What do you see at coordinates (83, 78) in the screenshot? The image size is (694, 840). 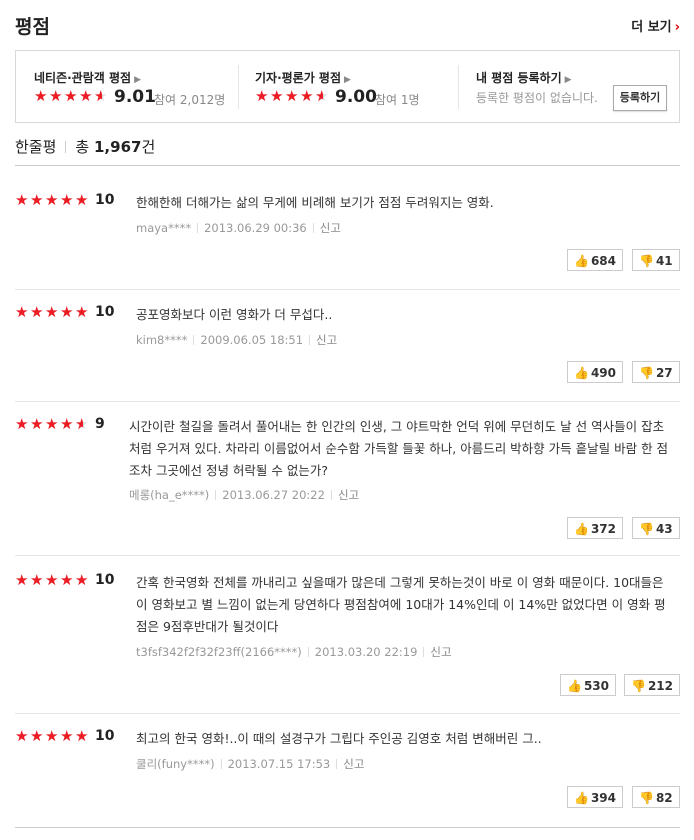 I see `netizen-label: 네티즌·관람객 평점` at bounding box center [83, 78].